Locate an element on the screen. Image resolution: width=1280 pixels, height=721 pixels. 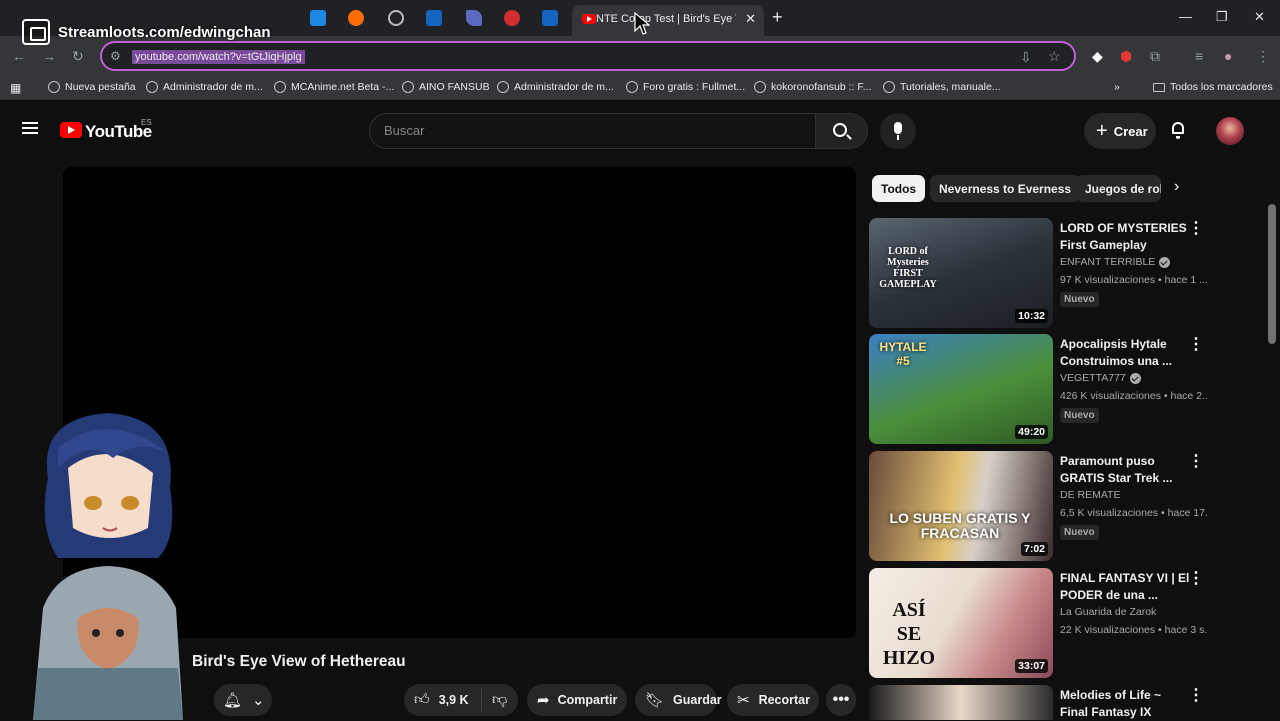
bookmark-item: AINO FANSUB is located at coordinates (446, 87).